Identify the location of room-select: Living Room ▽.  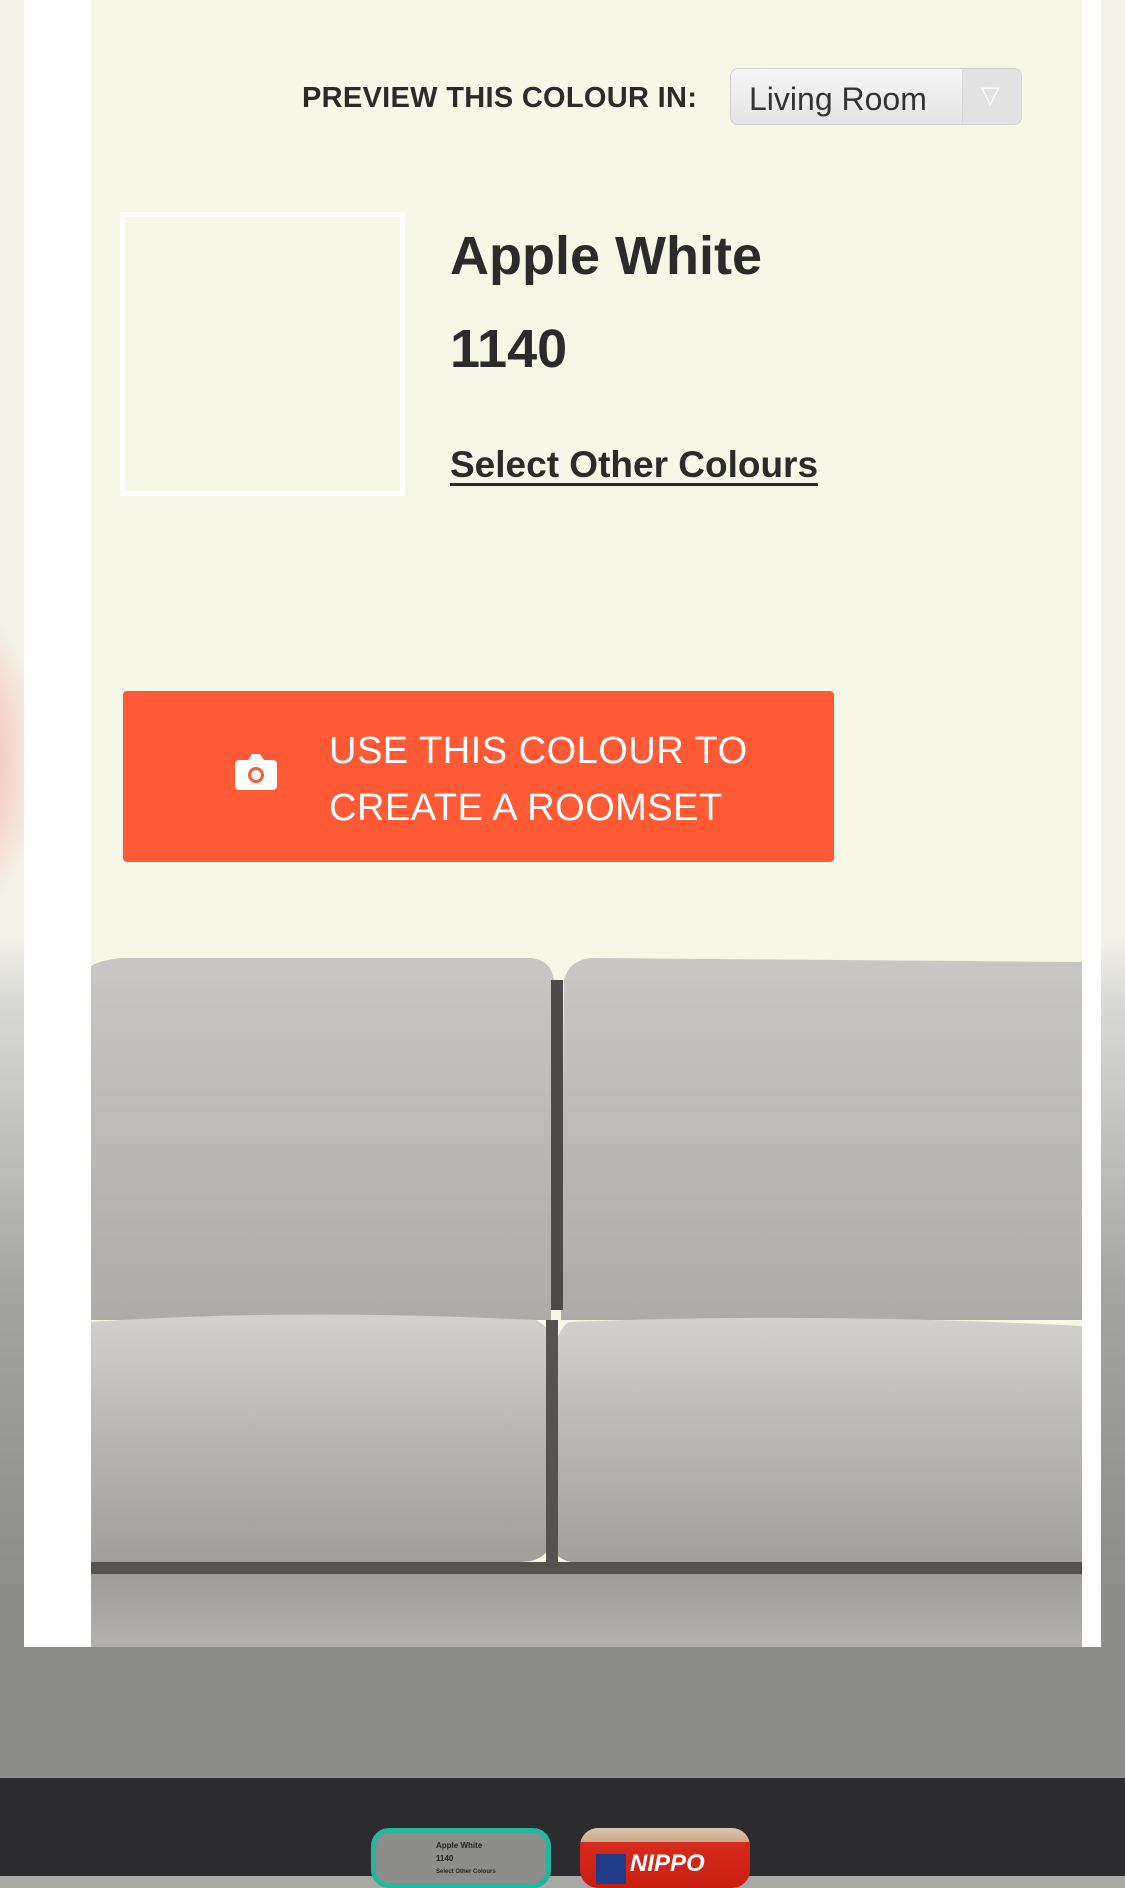
(876, 96).